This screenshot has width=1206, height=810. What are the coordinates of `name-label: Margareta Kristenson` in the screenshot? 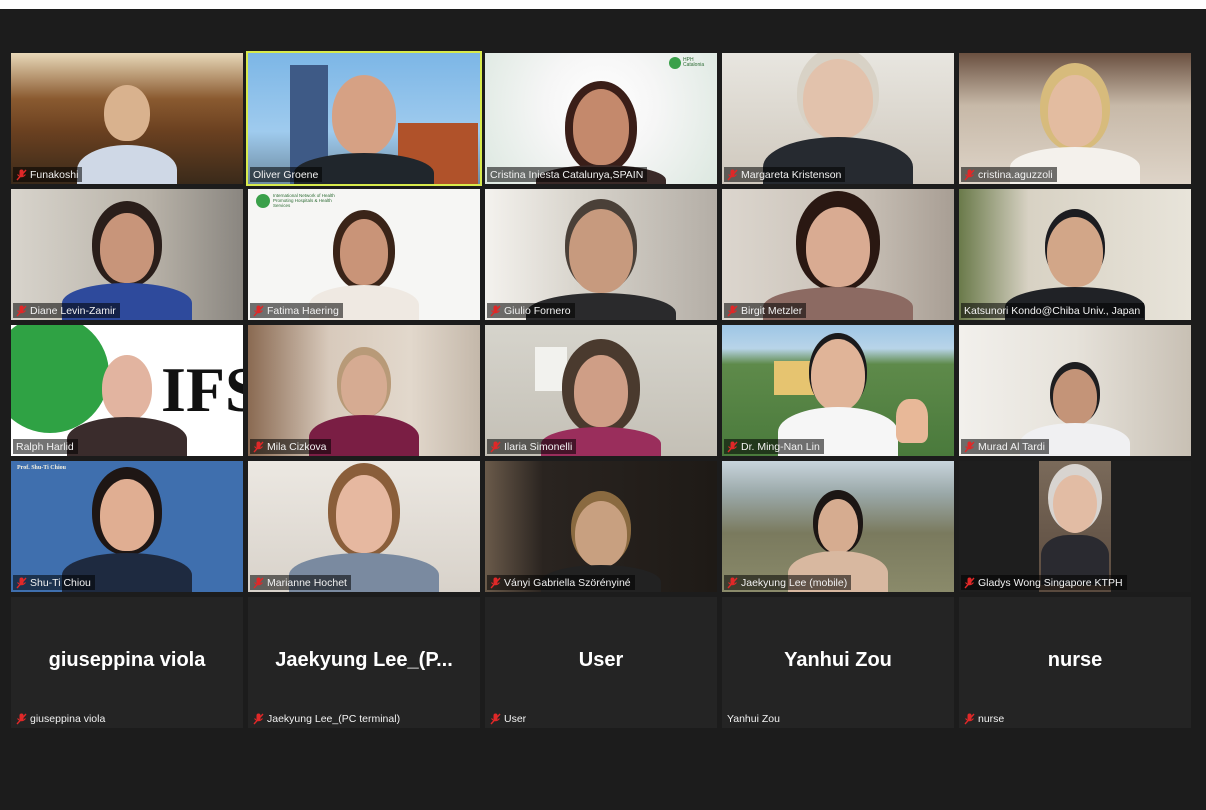 It's located at (785, 174).